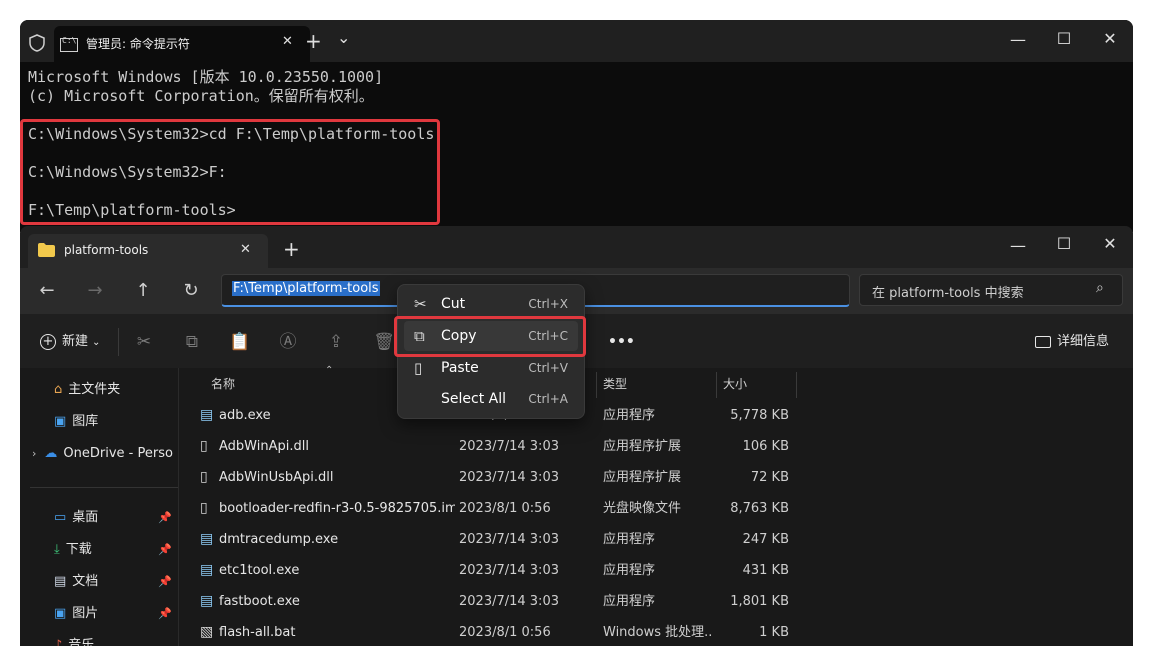 The width and height of the screenshot is (1153, 666). I want to click on more-options-button: •••, so click(621, 342).